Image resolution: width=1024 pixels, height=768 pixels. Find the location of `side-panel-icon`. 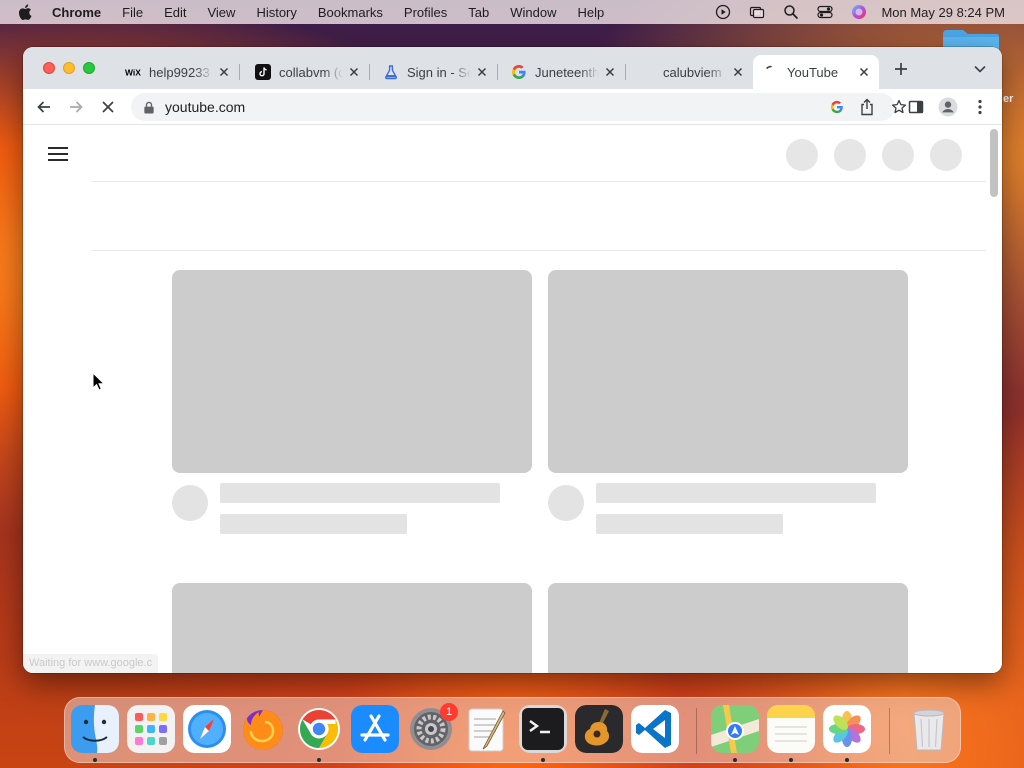

side-panel-icon is located at coordinates (916, 107).